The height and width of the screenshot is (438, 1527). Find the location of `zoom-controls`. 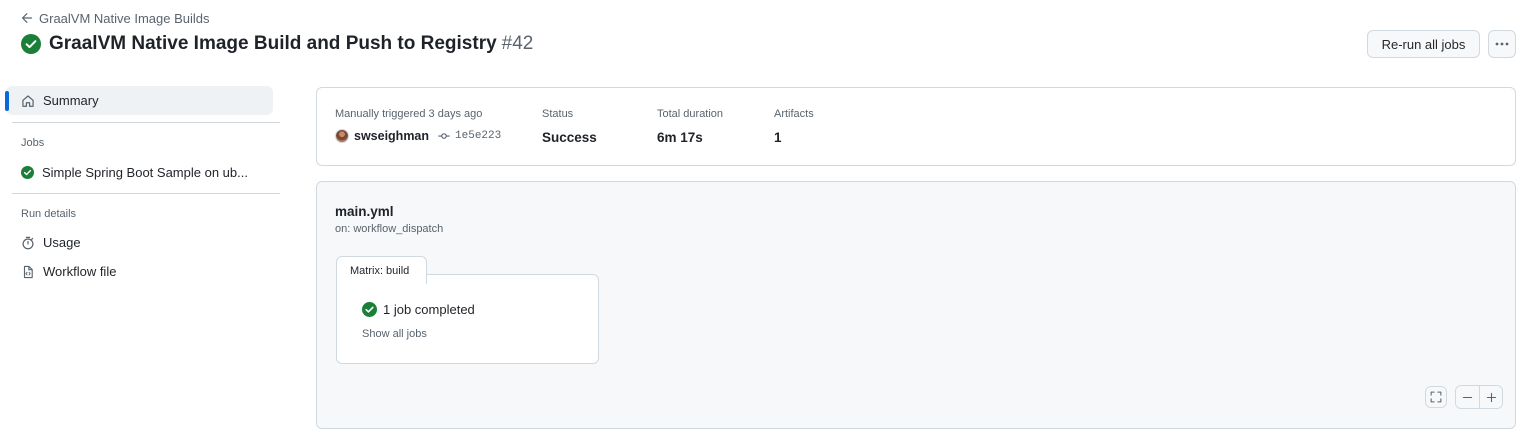

zoom-controls is located at coordinates (1464, 397).